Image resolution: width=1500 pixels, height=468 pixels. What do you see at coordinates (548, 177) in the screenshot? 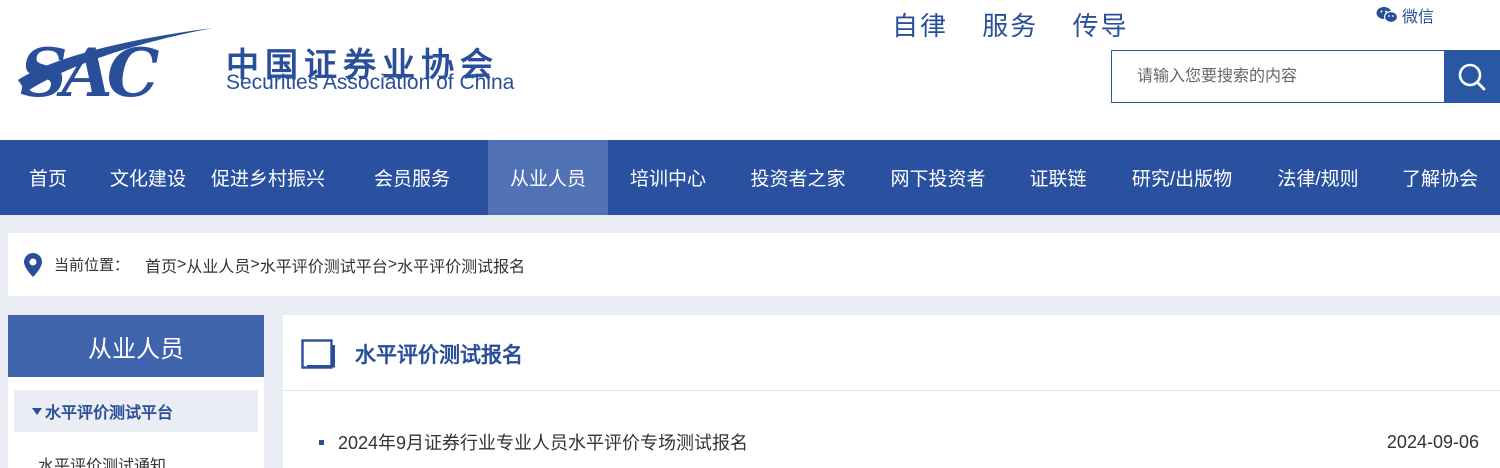
I see `nav-item-practitioners: 从业人员` at bounding box center [548, 177].